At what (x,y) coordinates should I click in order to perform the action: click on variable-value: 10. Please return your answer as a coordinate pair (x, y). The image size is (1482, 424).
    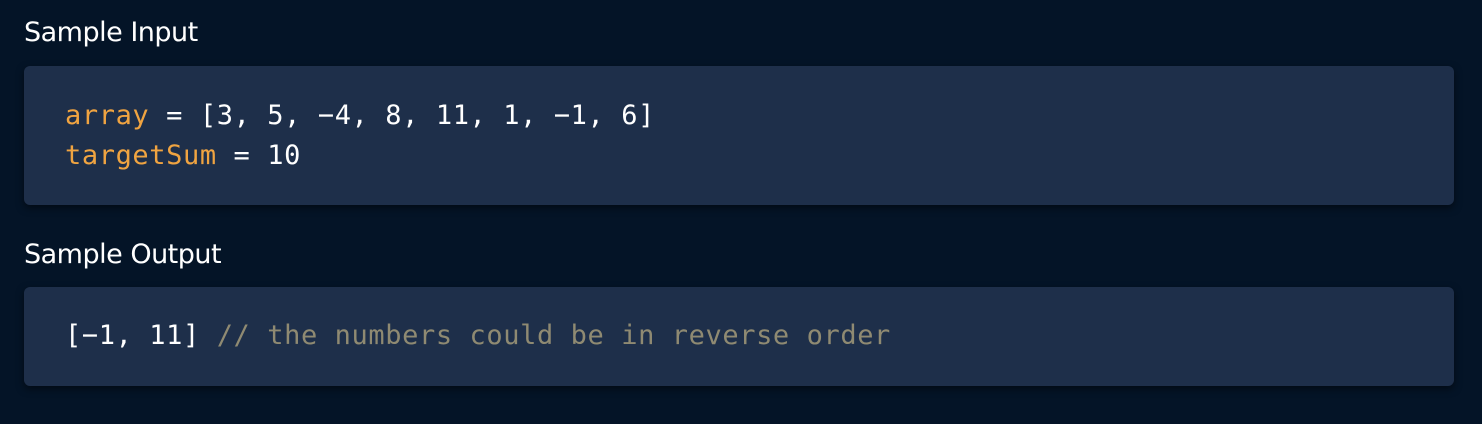
    Looking at the image, I should click on (284, 155).